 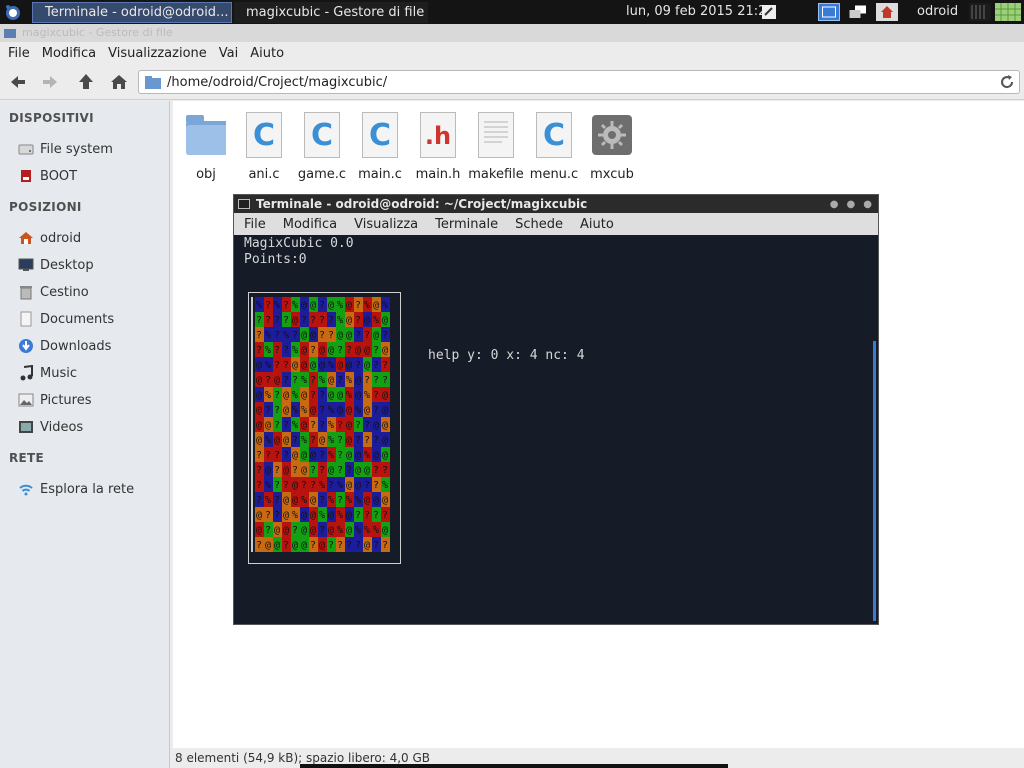 I want to click on sidebar-item-label: Desktop, so click(x=67, y=265).